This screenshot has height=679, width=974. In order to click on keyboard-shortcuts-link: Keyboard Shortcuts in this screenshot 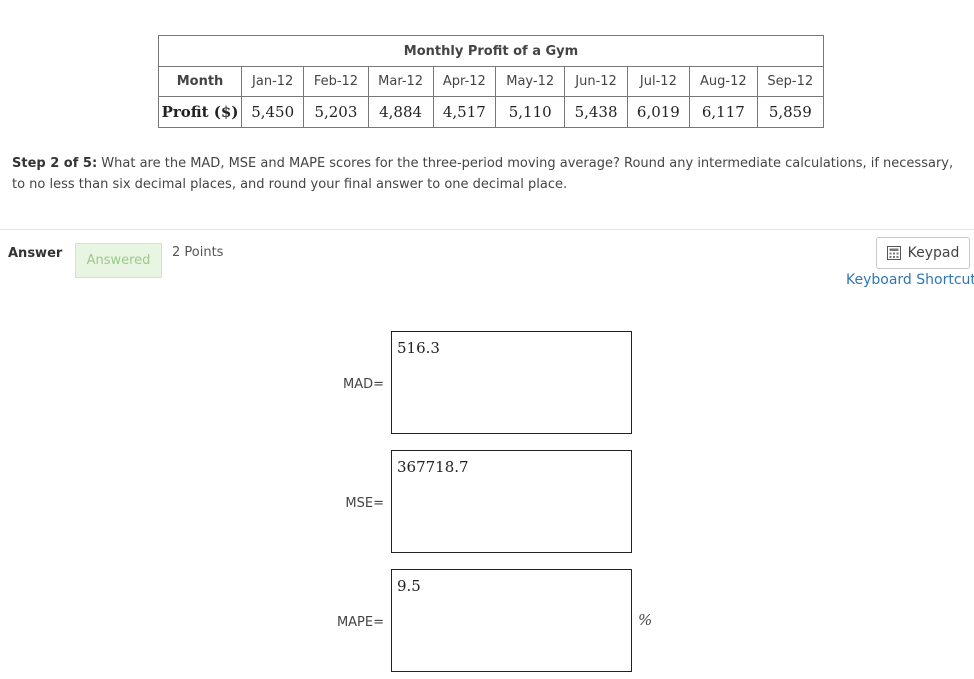, I will do `click(910, 280)`.